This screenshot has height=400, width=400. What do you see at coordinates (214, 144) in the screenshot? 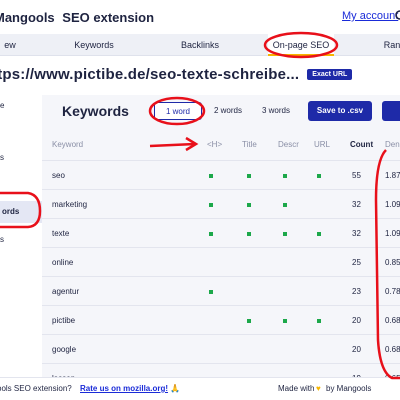
I see `col-h: <H>` at bounding box center [214, 144].